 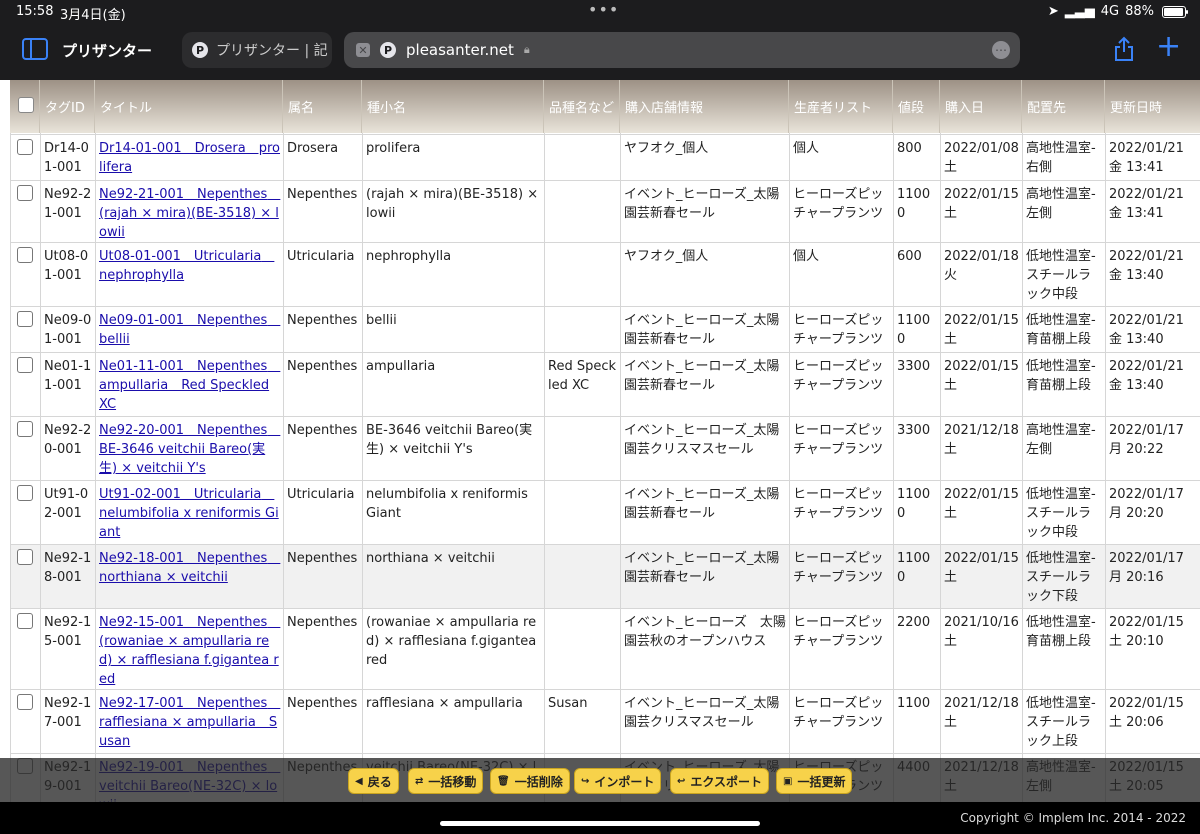 I want to click on import-button: ↪ インポート, so click(x=618, y=781).